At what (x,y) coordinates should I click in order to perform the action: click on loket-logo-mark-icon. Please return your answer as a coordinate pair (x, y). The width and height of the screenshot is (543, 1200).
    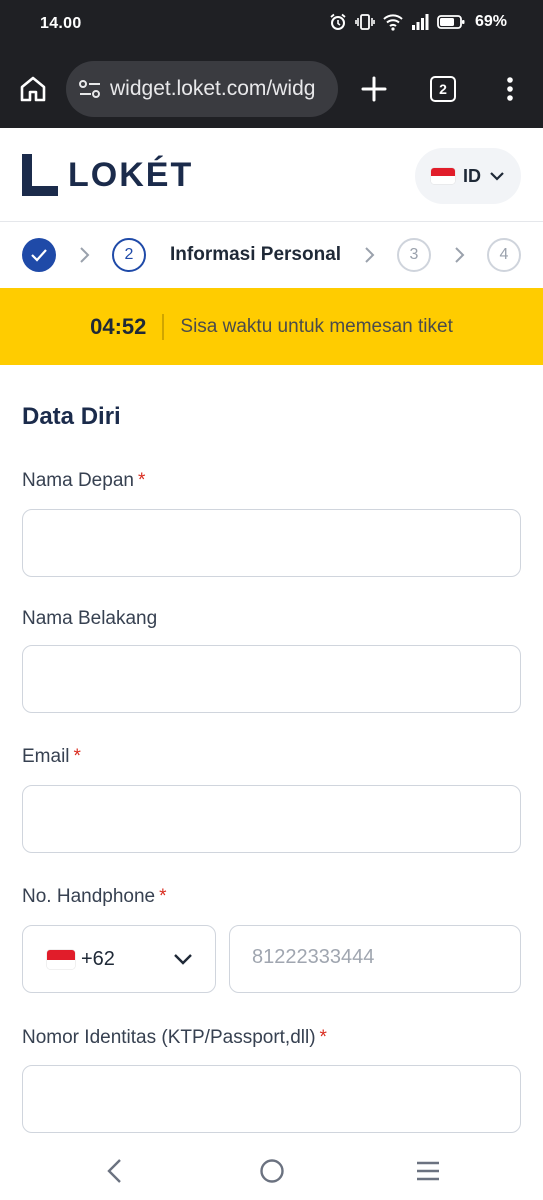
    Looking at the image, I should click on (40, 175).